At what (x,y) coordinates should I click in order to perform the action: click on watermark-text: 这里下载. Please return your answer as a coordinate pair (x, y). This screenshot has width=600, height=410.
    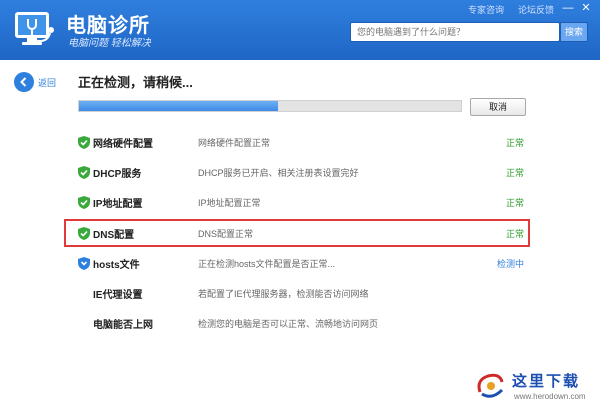
    Looking at the image, I should click on (546, 381).